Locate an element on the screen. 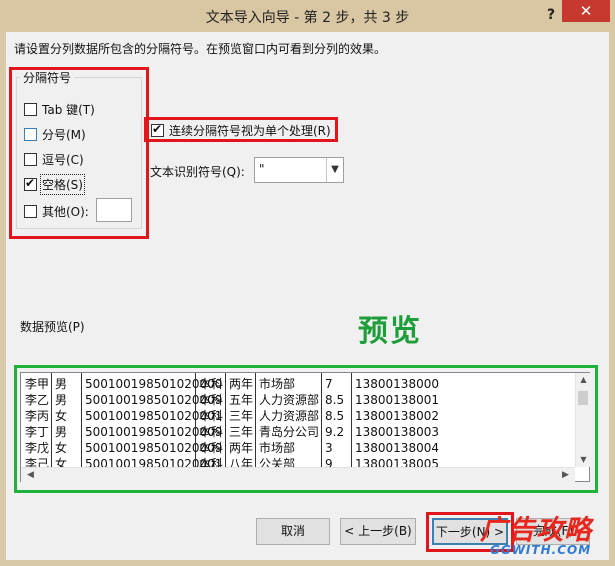  tab-checkbox-row: Tab 键(T) is located at coordinates (59, 109).